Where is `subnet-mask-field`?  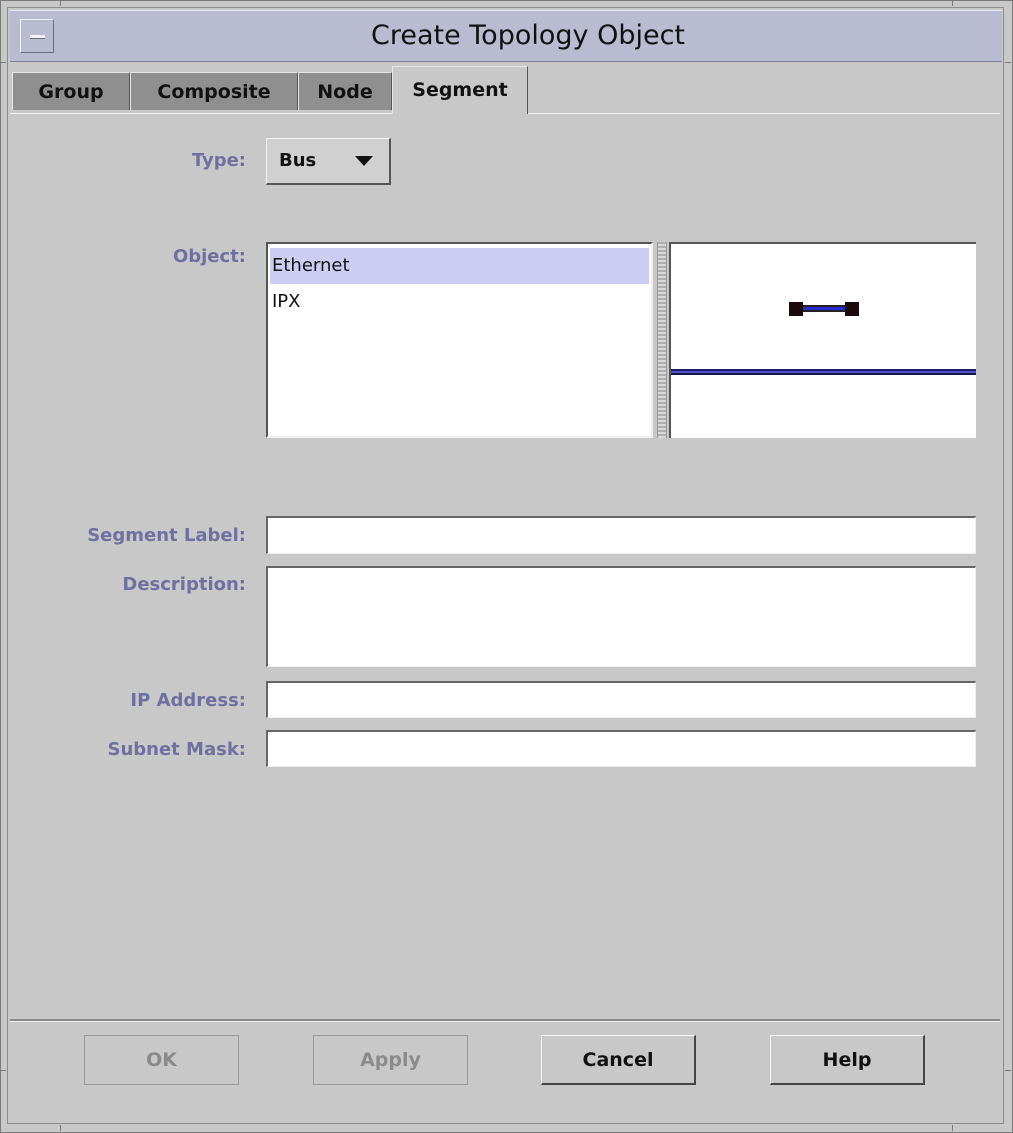
subnet-mask-field is located at coordinates (621, 748).